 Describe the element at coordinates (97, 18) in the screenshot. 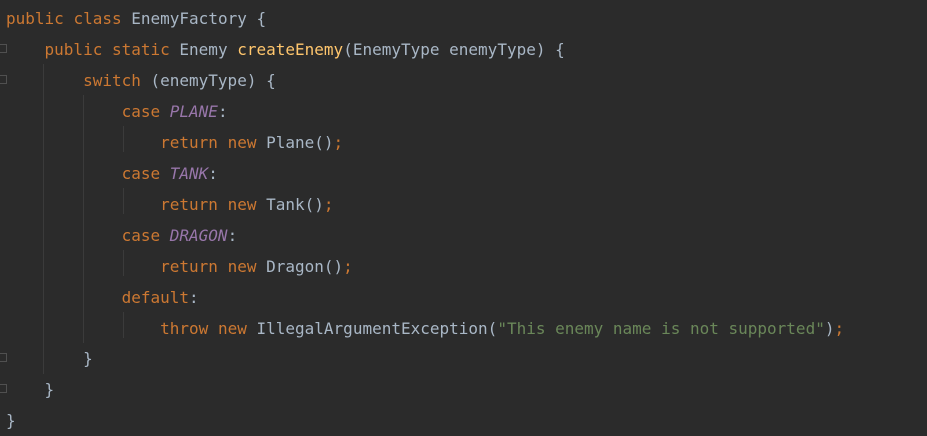

I see `keyword: class` at that location.